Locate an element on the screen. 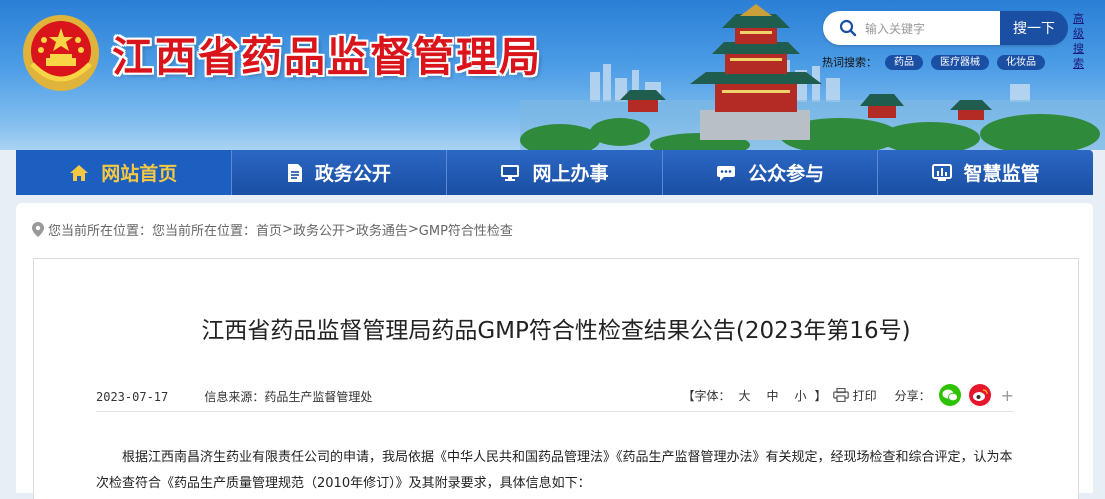 The image size is (1105, 499). nav-item-government-affairs: 政务公开 is located at coordinates (340, 172).